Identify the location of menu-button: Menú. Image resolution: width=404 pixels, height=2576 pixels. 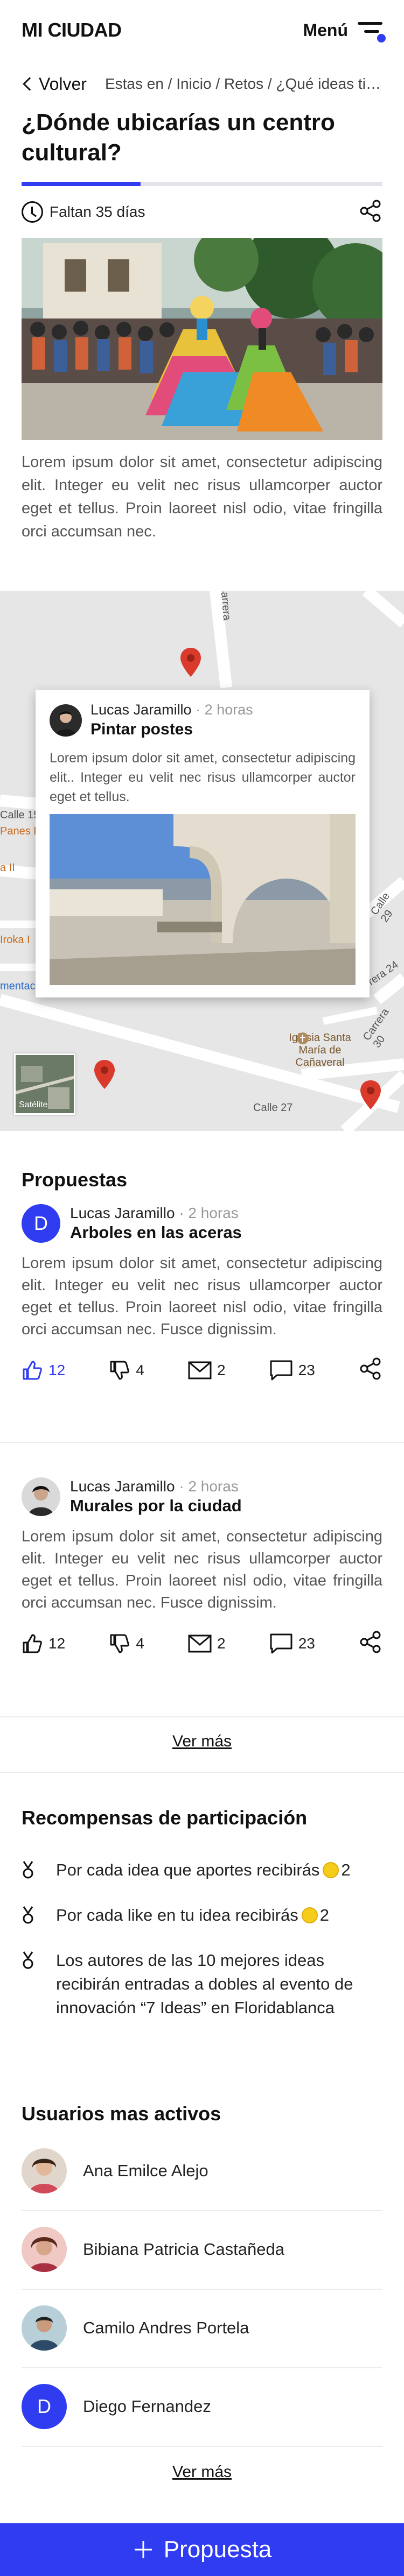
(344, 31).